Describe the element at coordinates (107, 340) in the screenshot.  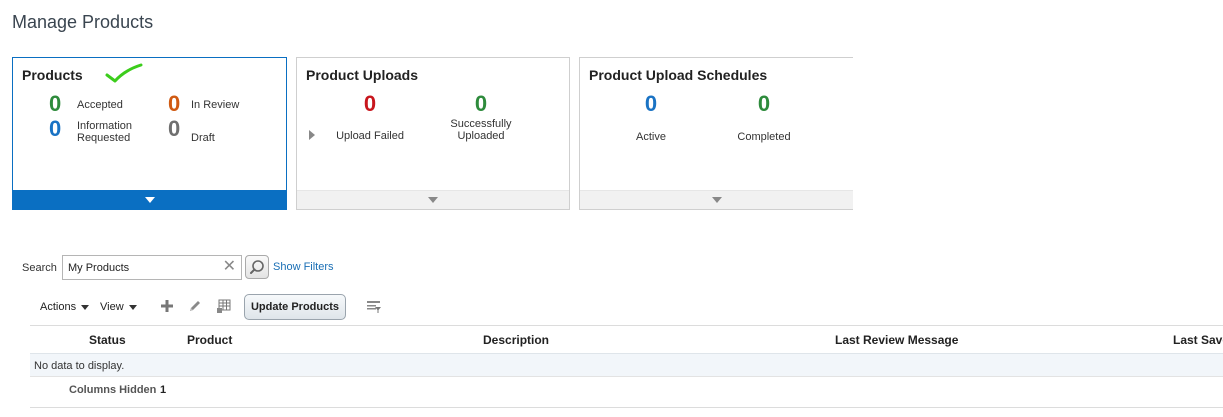
I see `column-header-status: Status` at that location.